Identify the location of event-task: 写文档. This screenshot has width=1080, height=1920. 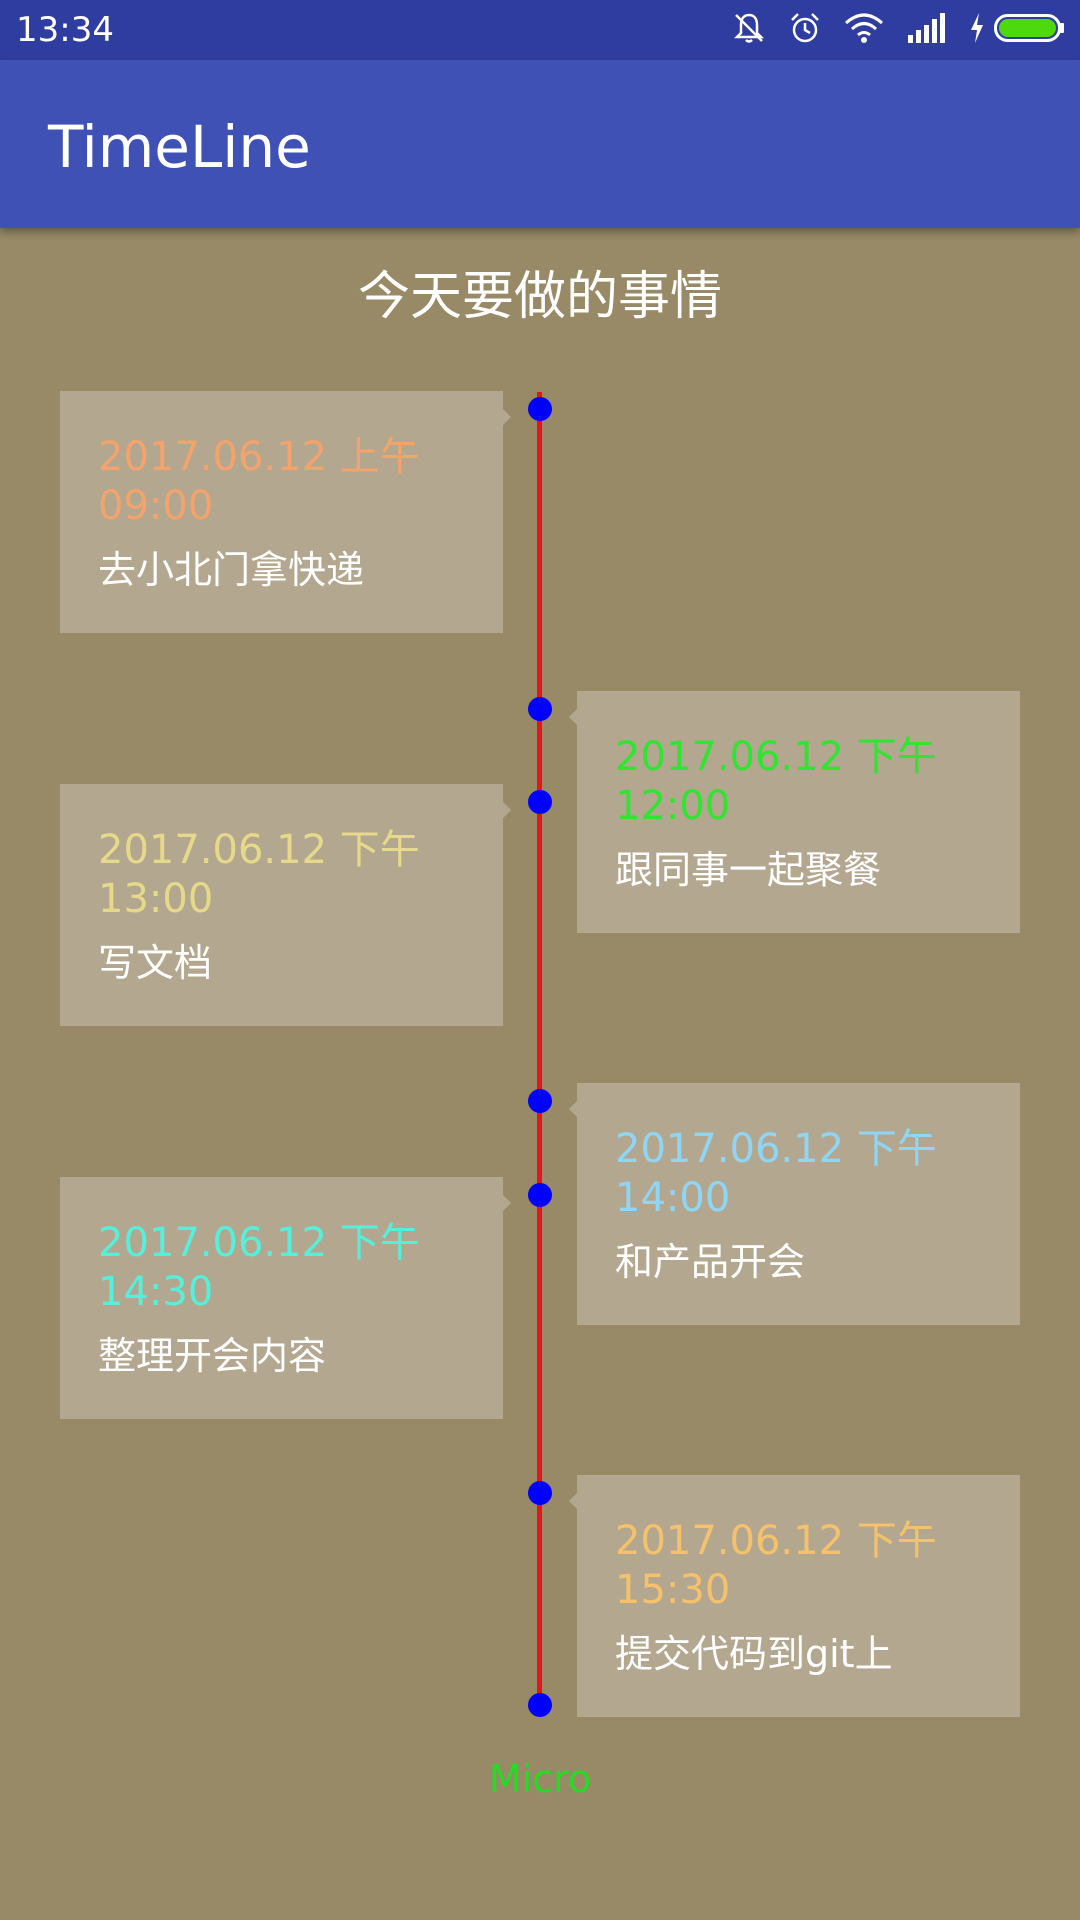
(155, 963).